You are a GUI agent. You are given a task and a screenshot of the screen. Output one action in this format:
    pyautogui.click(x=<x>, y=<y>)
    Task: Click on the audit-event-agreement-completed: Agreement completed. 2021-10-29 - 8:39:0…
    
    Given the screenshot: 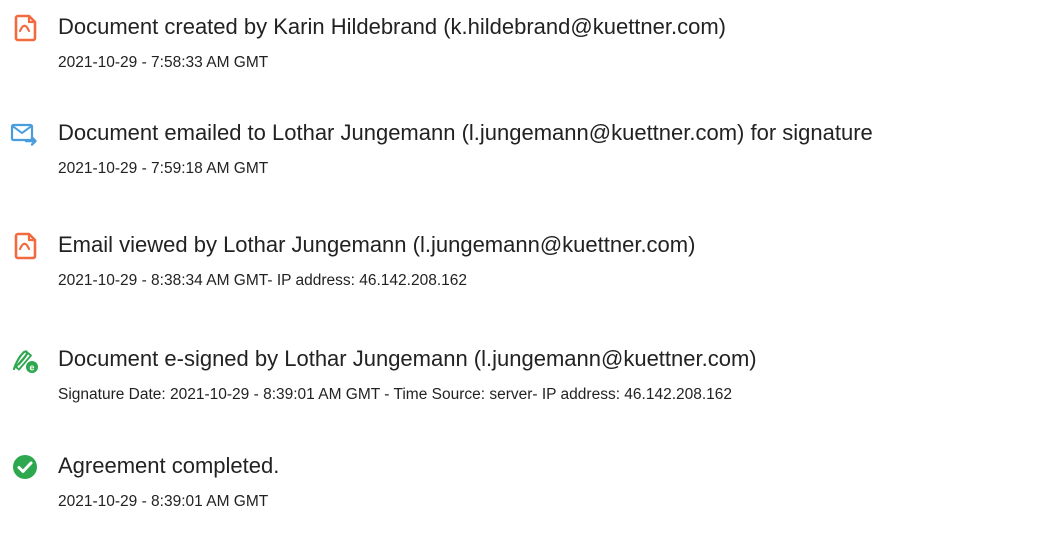 What is the action you would take?
    pyautogui.click(x=523, y=492)
    